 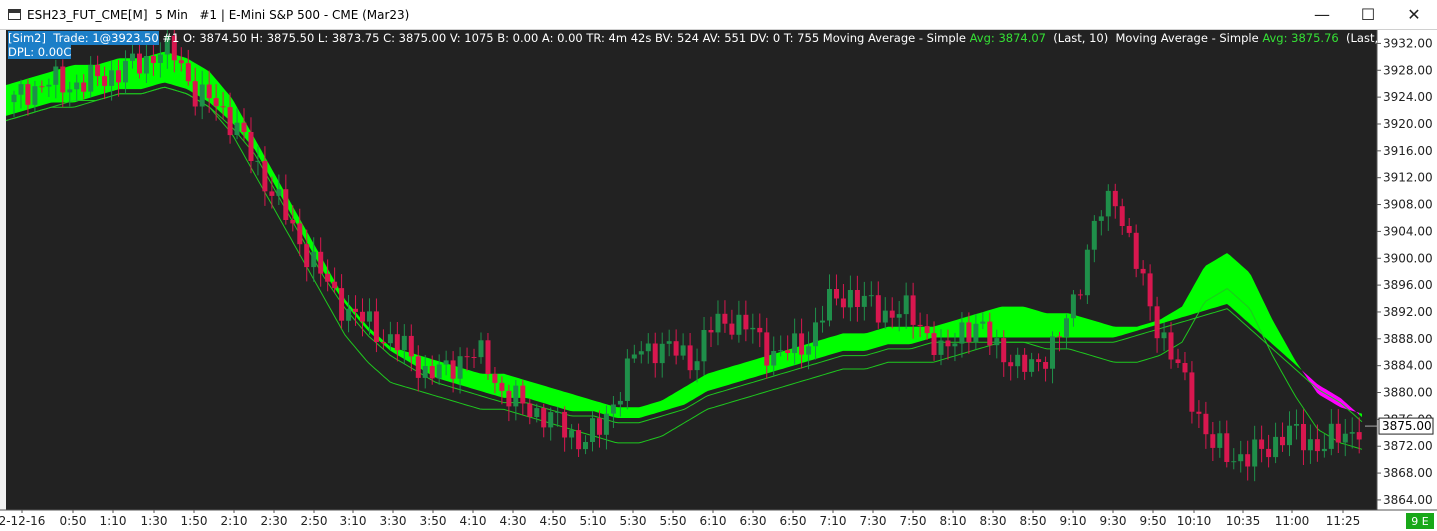 What do you see at coordinates (1408, 258) in the screenshot?
I see `y-tick-label: 3900.00` at bounding box center [1408, 258].